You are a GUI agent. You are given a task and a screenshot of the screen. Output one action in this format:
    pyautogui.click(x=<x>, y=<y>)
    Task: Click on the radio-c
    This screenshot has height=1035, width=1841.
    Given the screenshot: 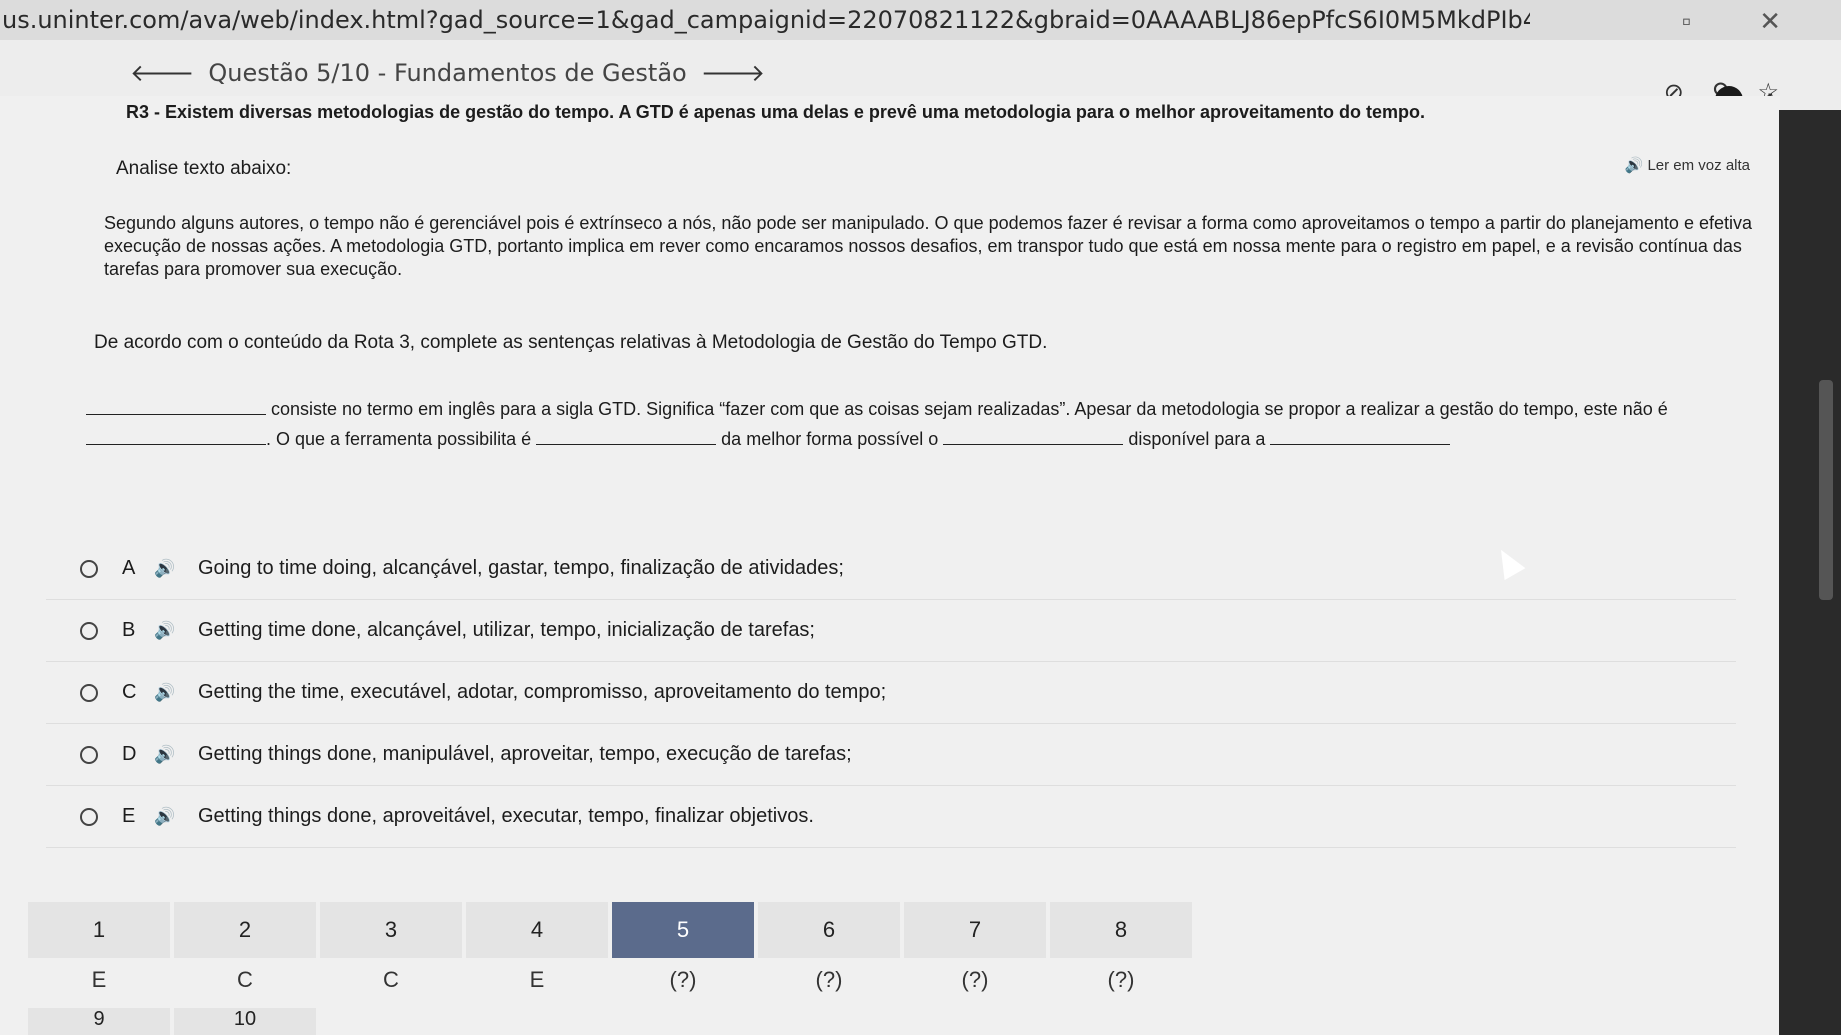 What is the action you would take?
    pyautogui.click(x=89, y=692)
    